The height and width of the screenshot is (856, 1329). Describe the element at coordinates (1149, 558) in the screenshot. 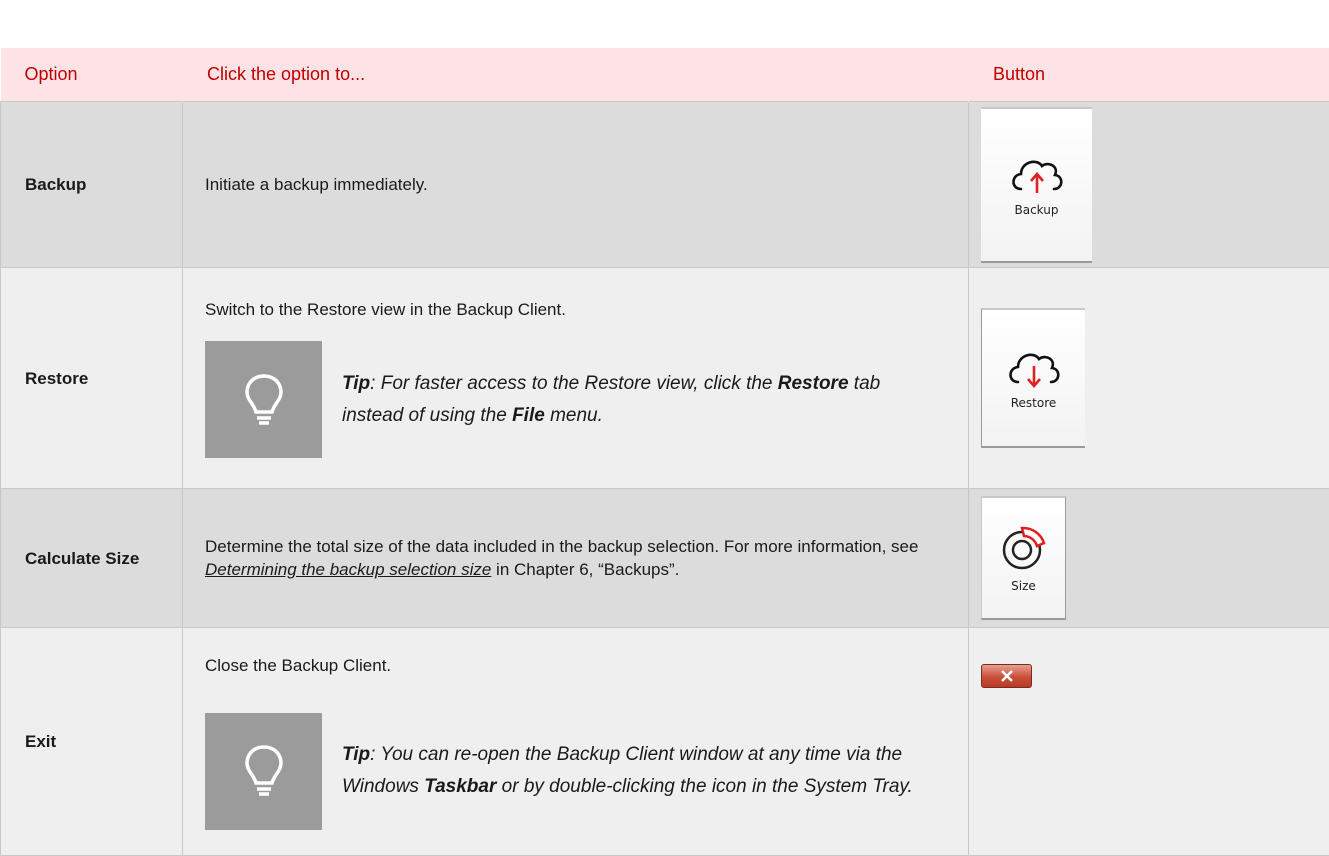

I see `button-cell: Size` at that location.